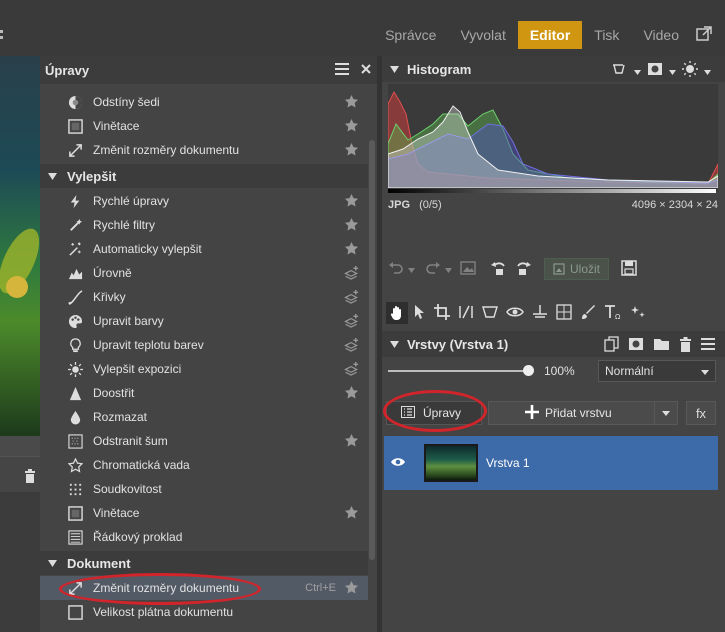  What do you see at coordinates (204, 176) in the screenshot?
I see `section-enhance: Vylepšit` at bounding box center [204, 176].